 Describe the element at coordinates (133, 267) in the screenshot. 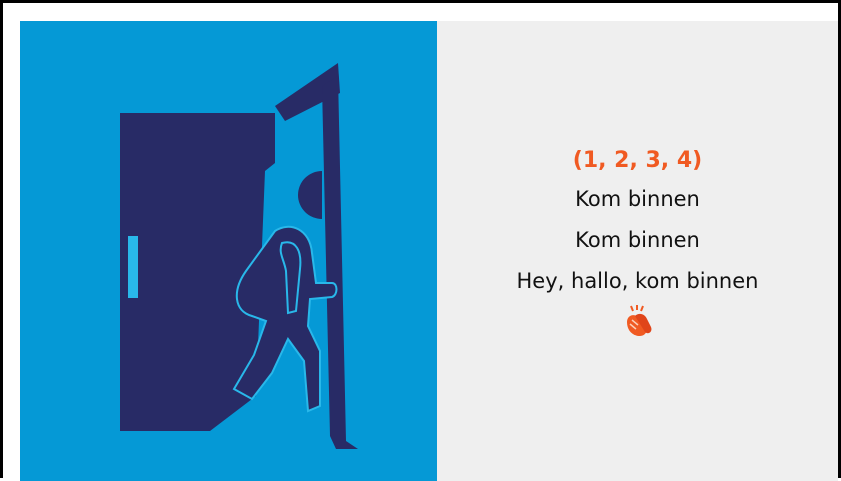

I see `door-handle` at that location.